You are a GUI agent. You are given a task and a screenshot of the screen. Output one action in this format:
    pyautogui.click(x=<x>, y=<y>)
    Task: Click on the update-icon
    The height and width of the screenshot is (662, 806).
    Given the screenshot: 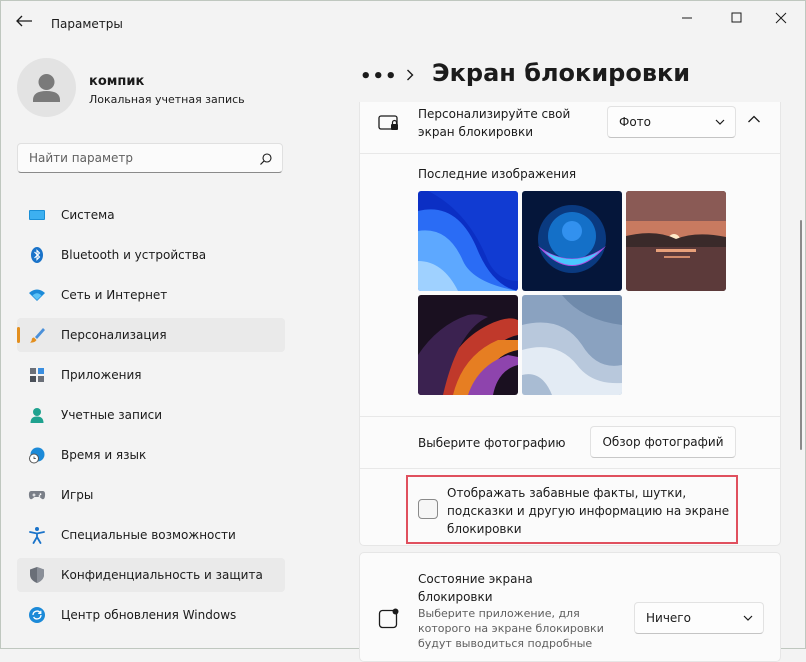 What is the action you would take?
    pyautogui.click(x=37, y=615)
    